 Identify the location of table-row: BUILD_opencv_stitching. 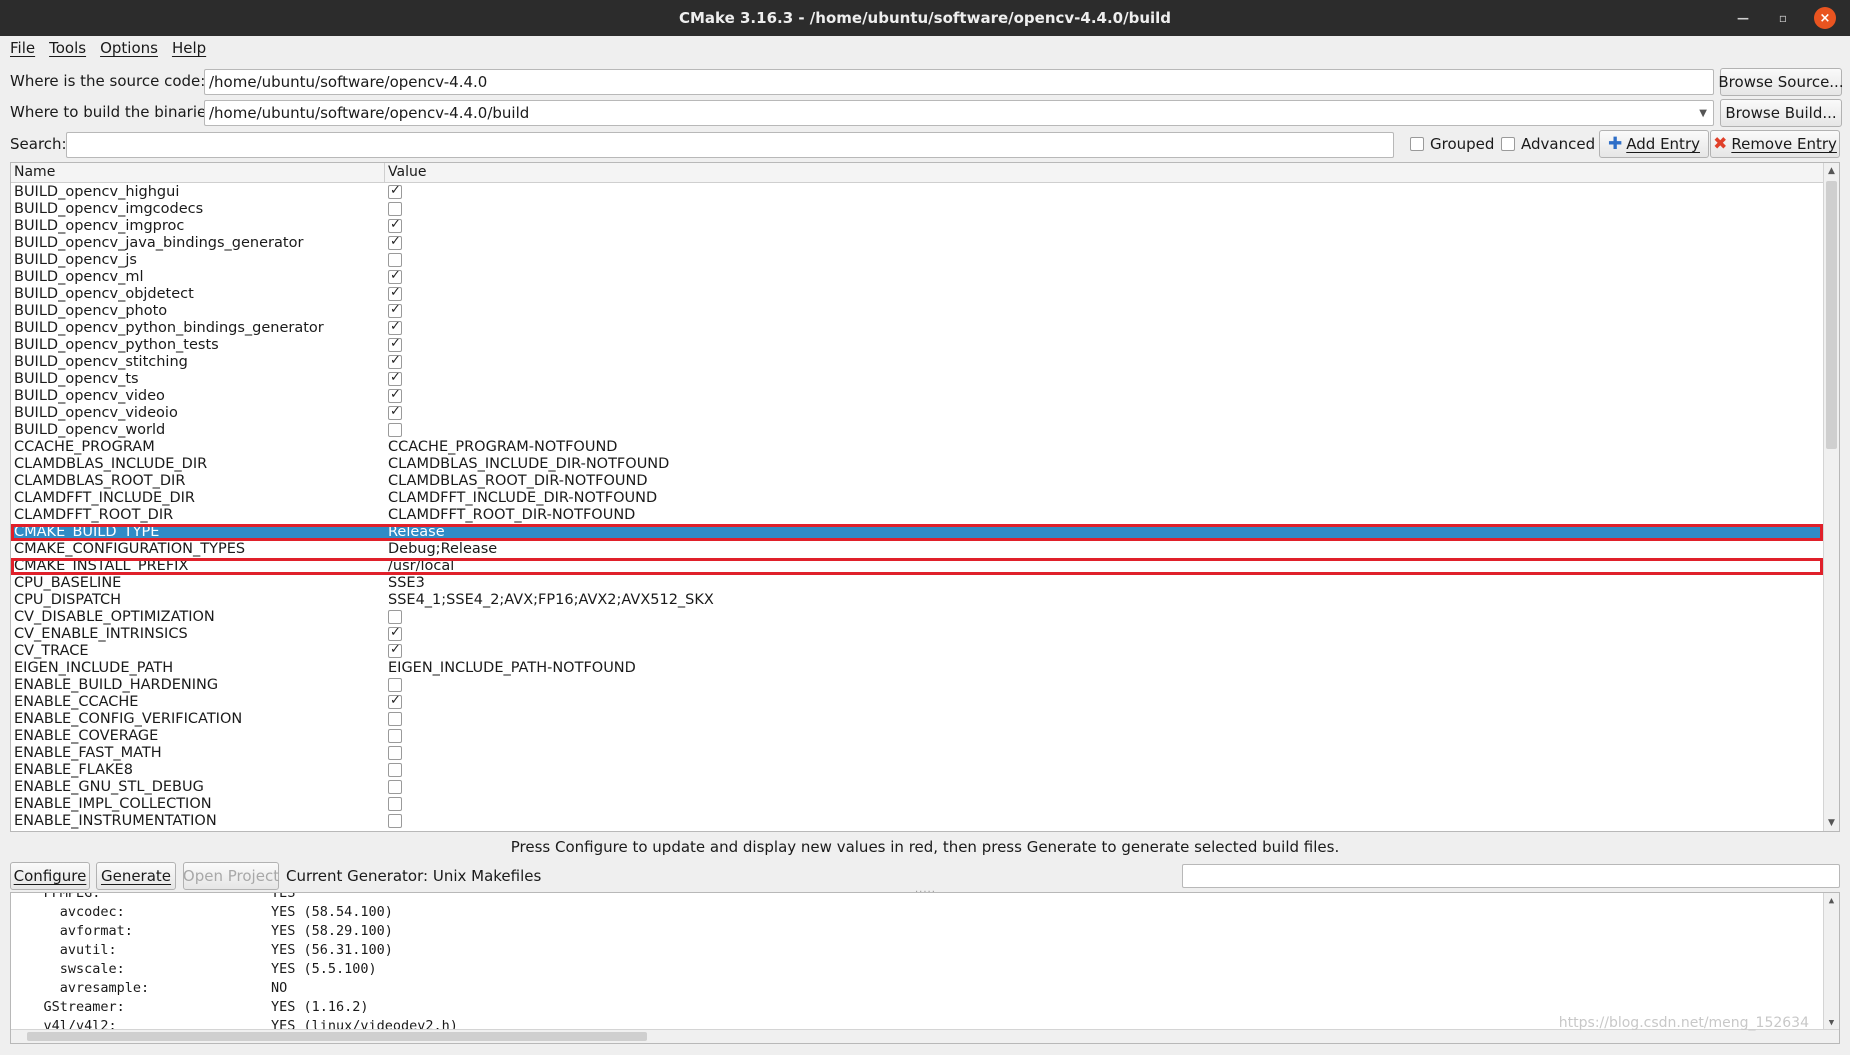
(917, 362).